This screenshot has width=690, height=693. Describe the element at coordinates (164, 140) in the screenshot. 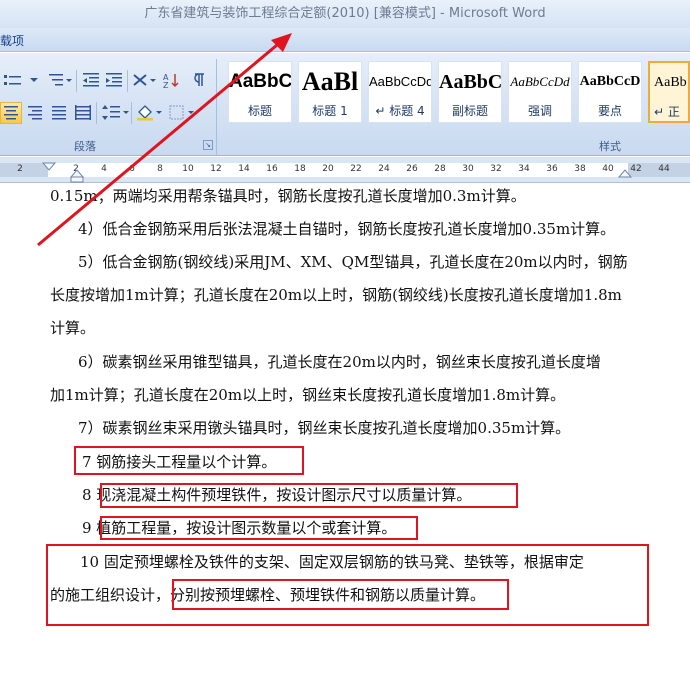

I see `annotation-arrow-icon` at that location.